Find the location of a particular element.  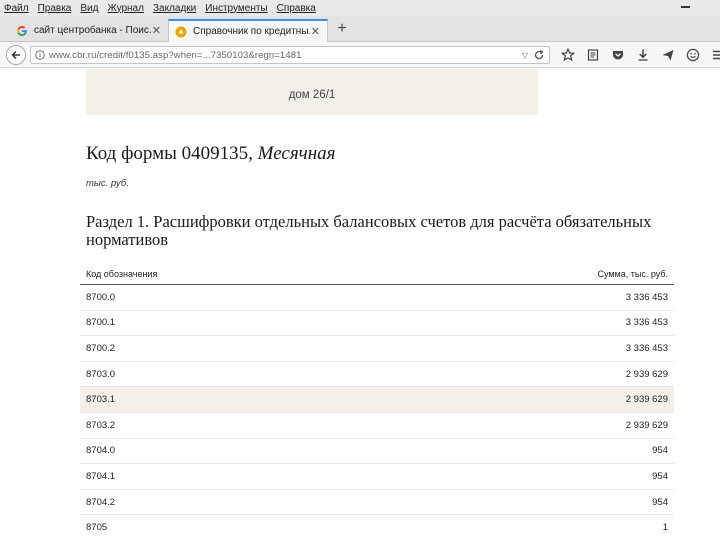

row-amount: 1 is located at coordinates (665, 528).